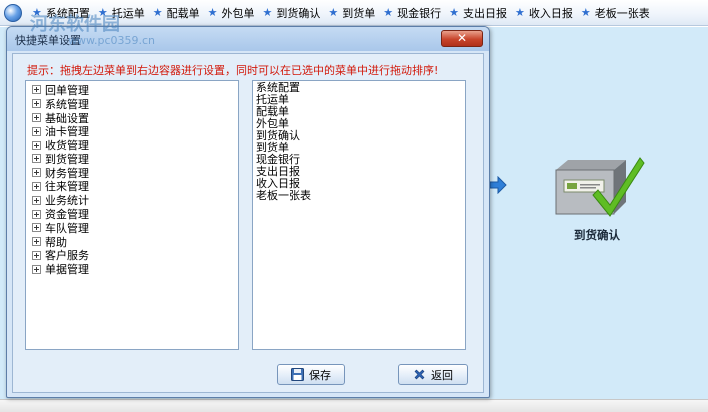  I want to click on floppy-disk-icon, so click(297, 374).